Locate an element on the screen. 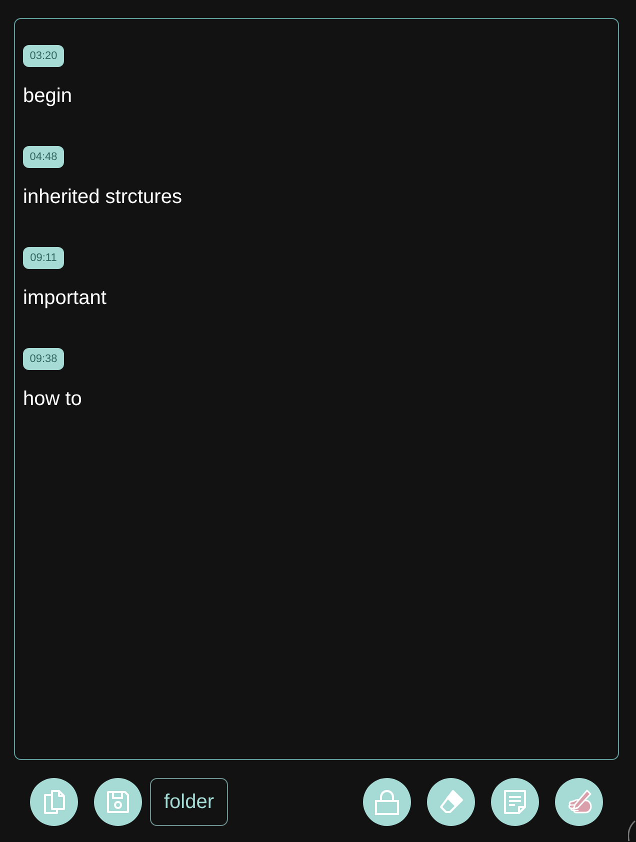  timestamp-badge: 04:48 is located at coordinates (43, 157).